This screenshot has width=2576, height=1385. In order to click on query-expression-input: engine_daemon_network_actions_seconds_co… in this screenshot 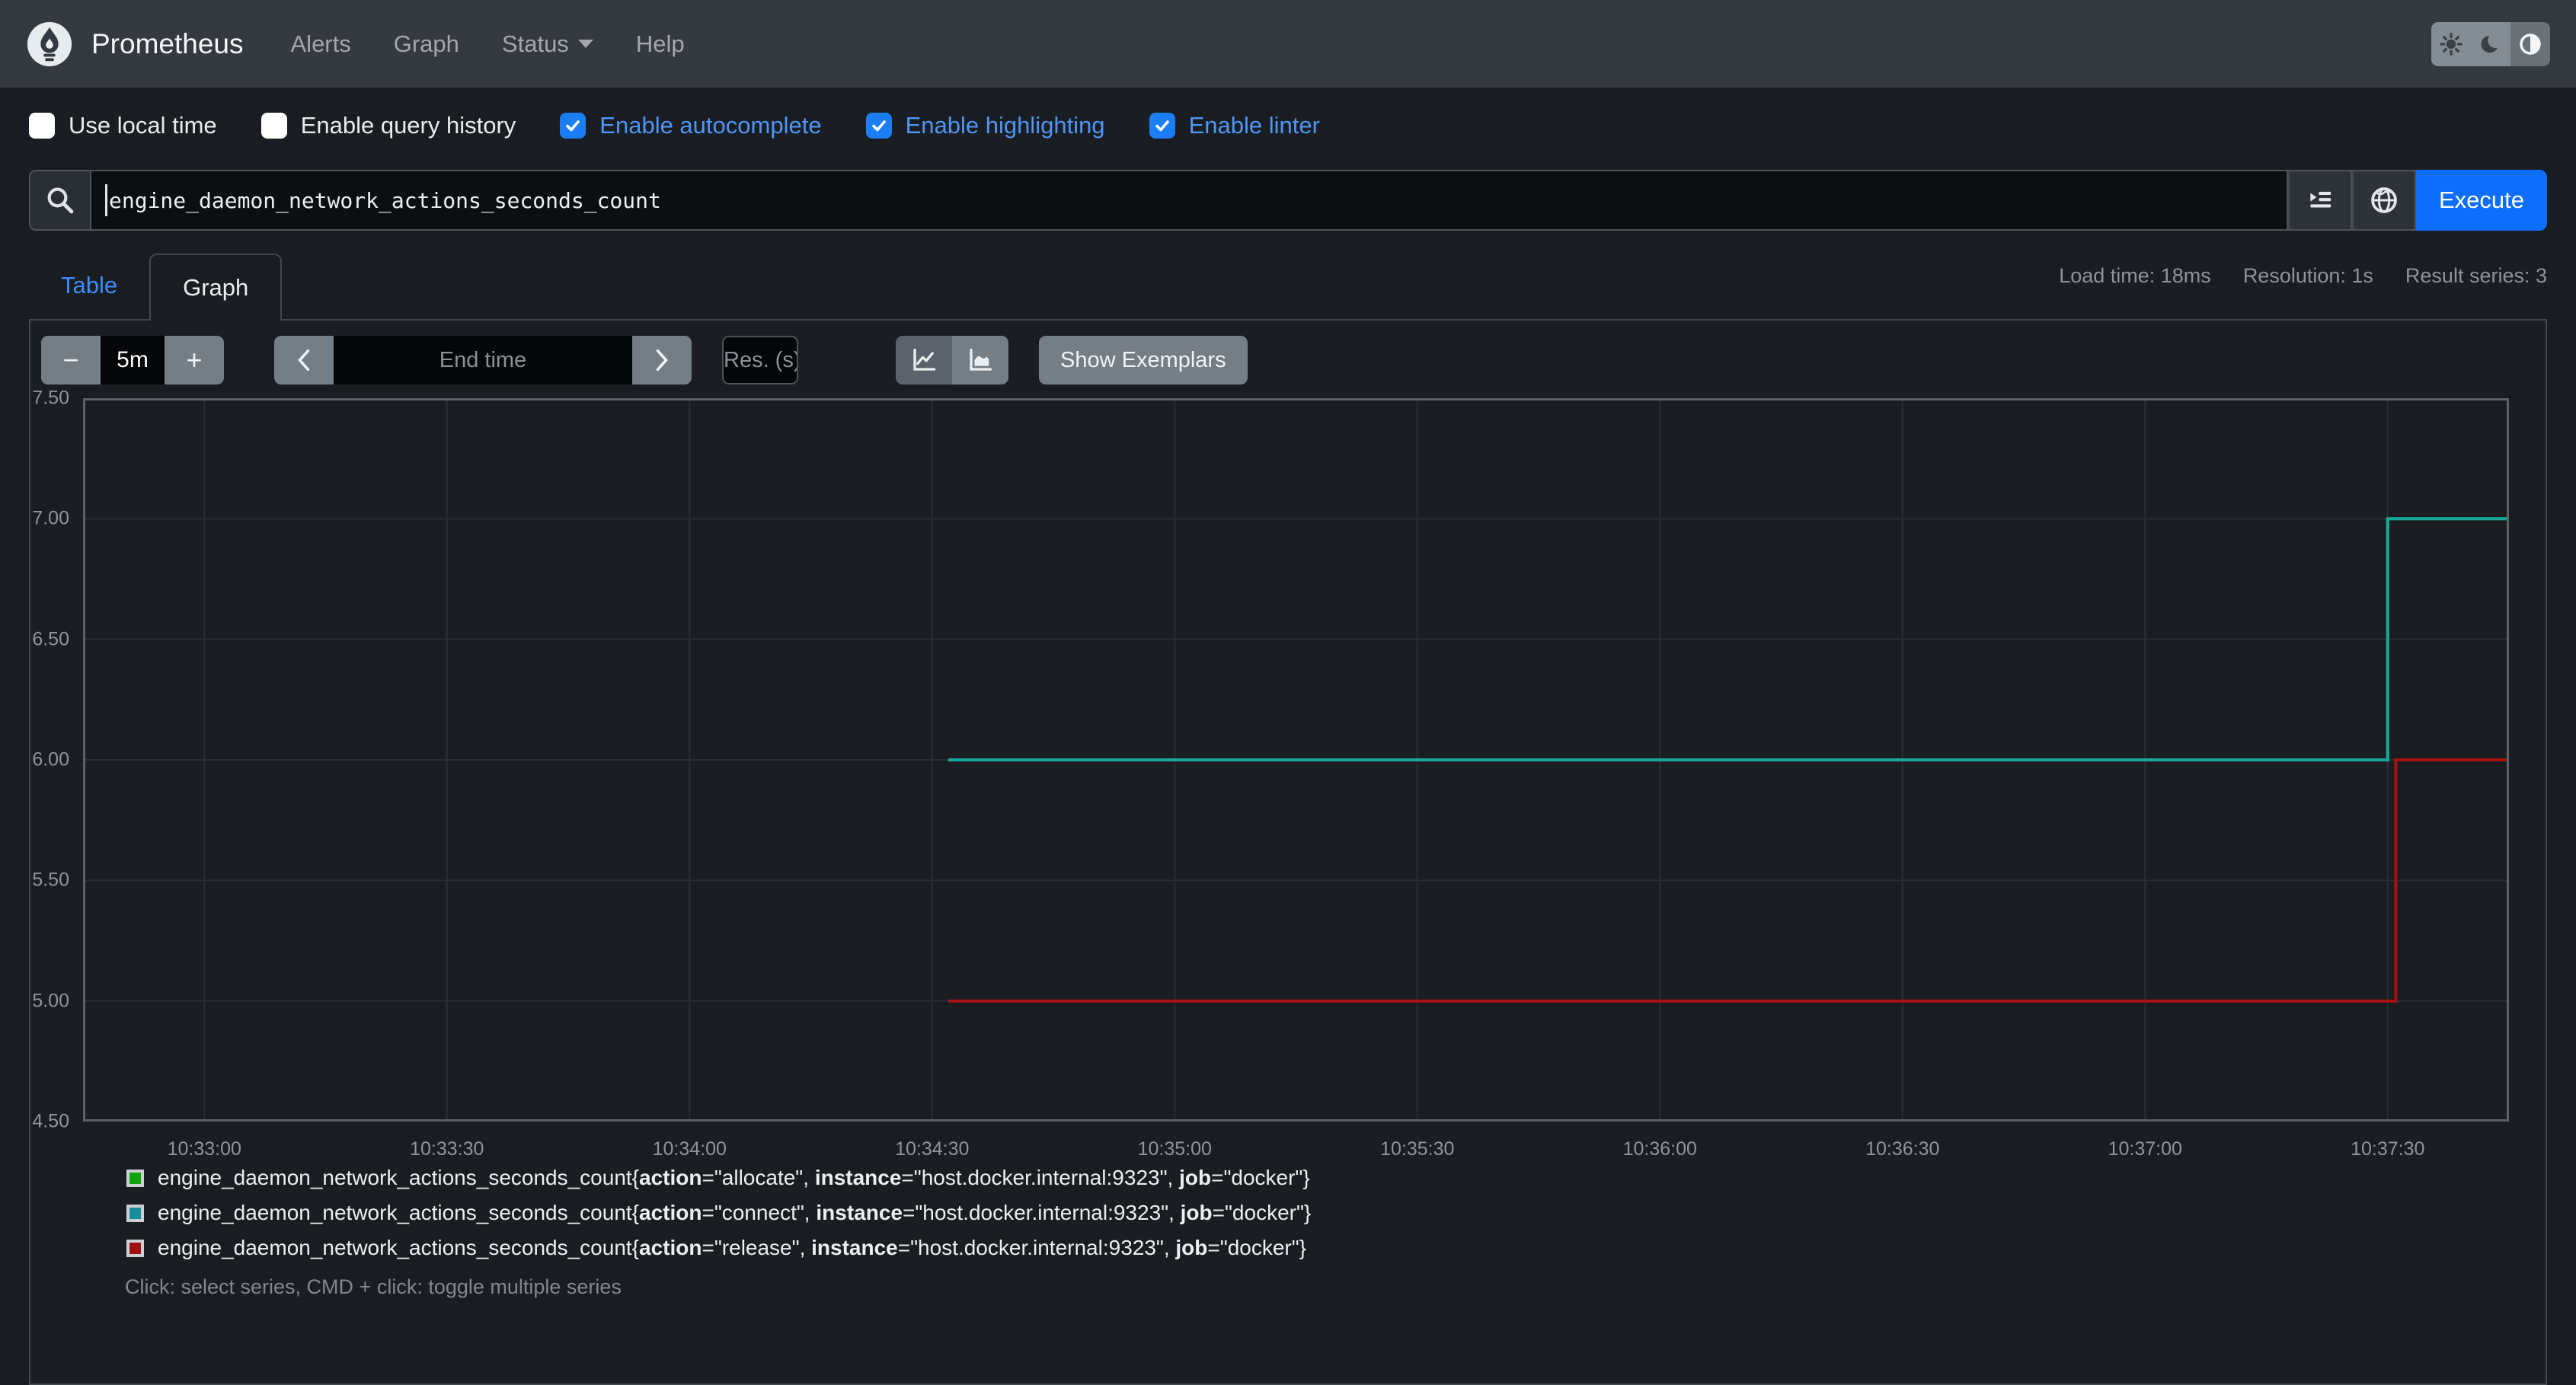, I will do `click(1189, 201)`.